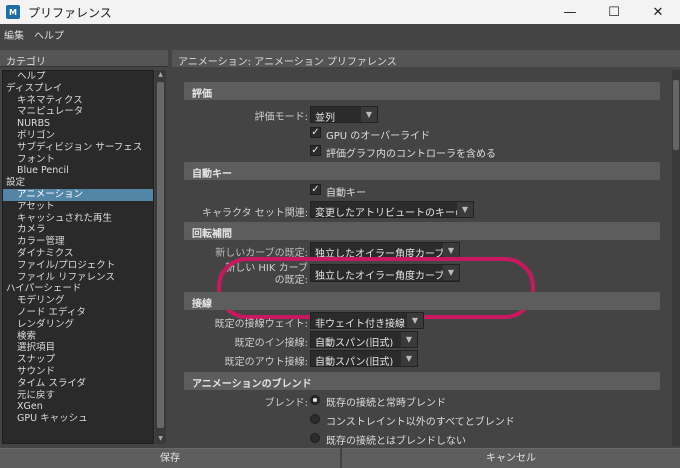 The image size is (680, 468). Describe the element at coordinates (78, 101) in the screenshot. I see `category-item: キネマティクス` at that location.